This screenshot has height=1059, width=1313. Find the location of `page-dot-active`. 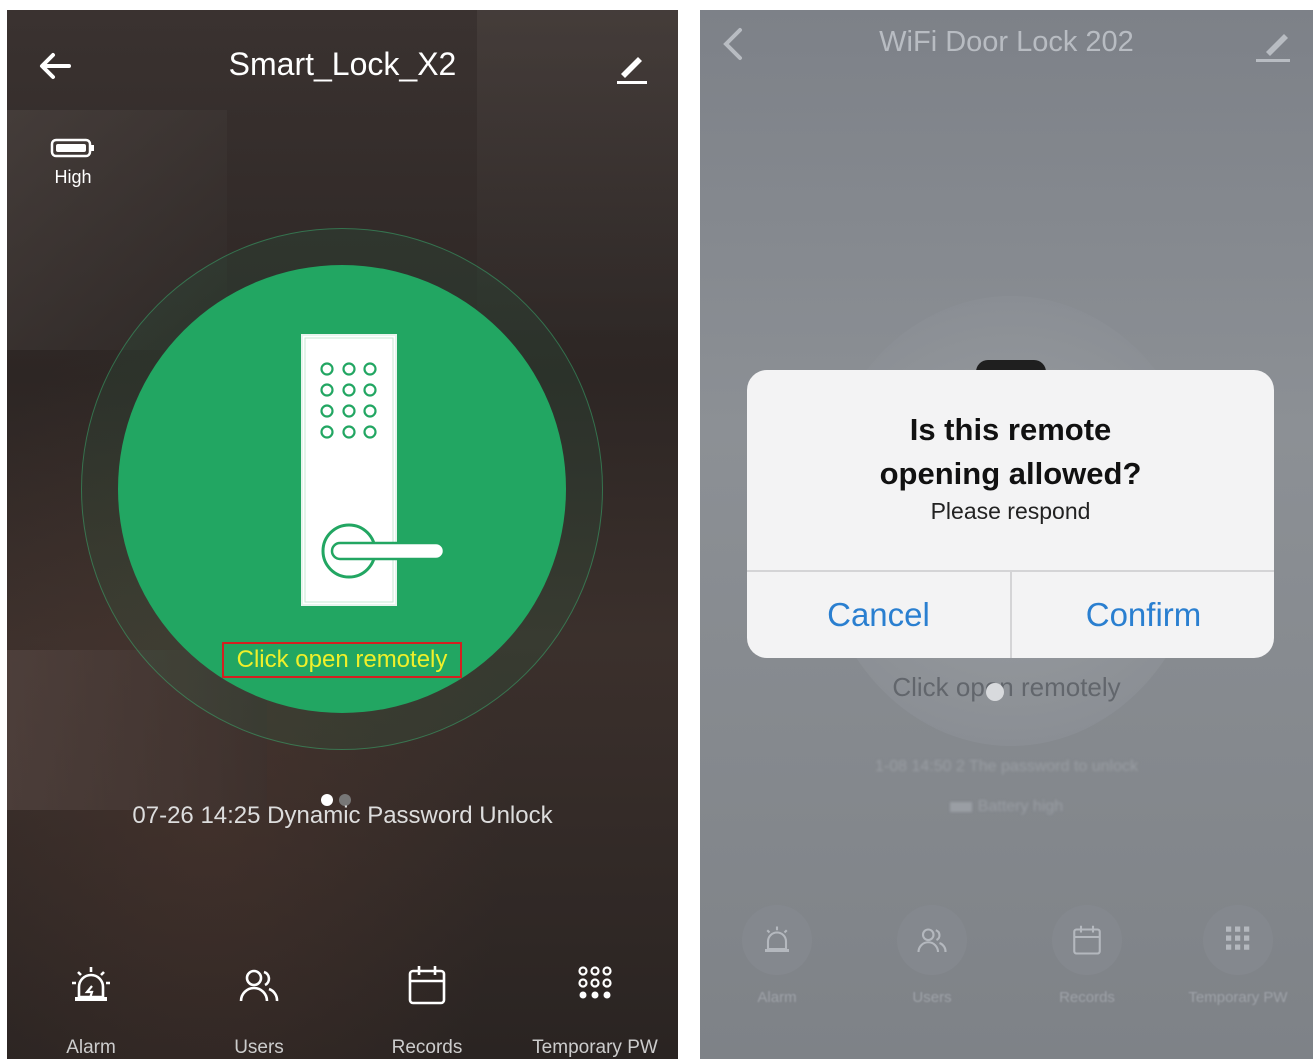

page-dot-active is located at coordinates (995, 692).